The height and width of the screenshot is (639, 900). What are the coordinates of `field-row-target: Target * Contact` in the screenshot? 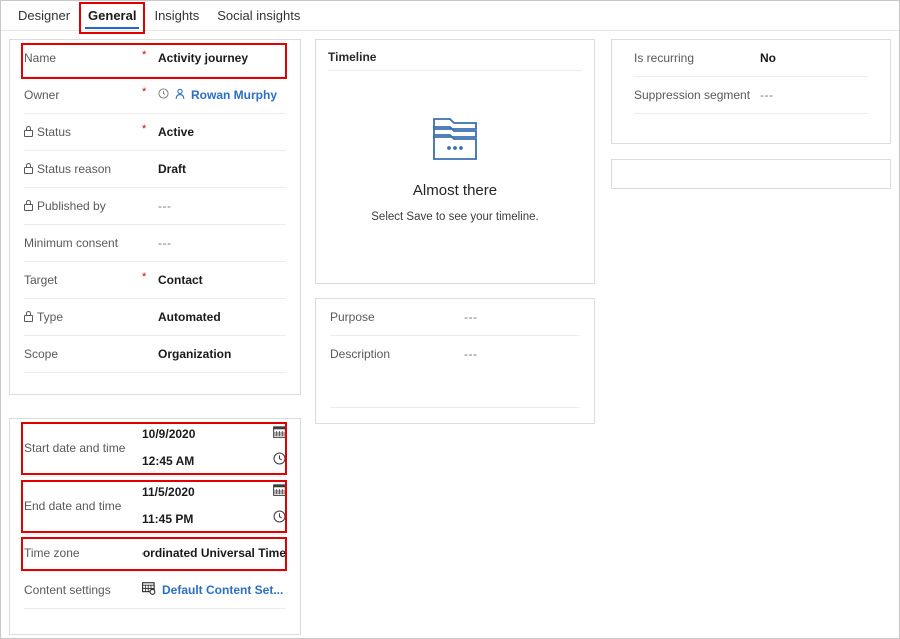 It's located at (155, 280).